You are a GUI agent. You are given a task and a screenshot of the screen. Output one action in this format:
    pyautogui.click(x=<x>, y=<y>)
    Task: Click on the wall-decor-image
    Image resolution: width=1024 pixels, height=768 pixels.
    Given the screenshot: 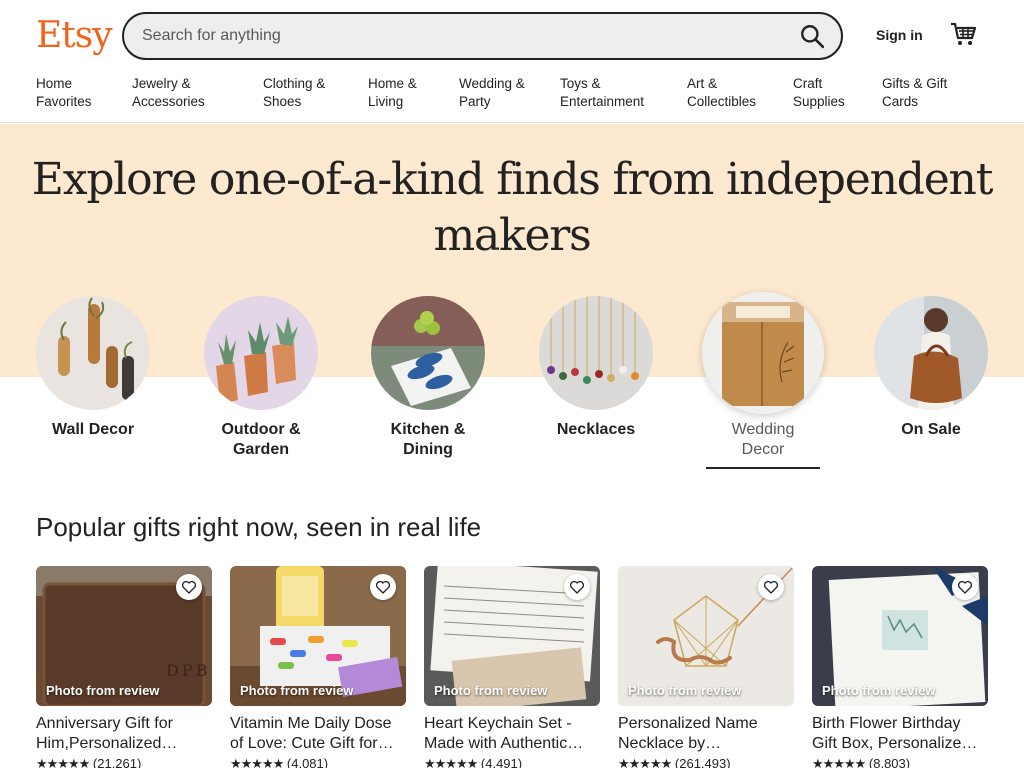 What is the action you would take?
    pyautogui.click(x=93, y=353)
    